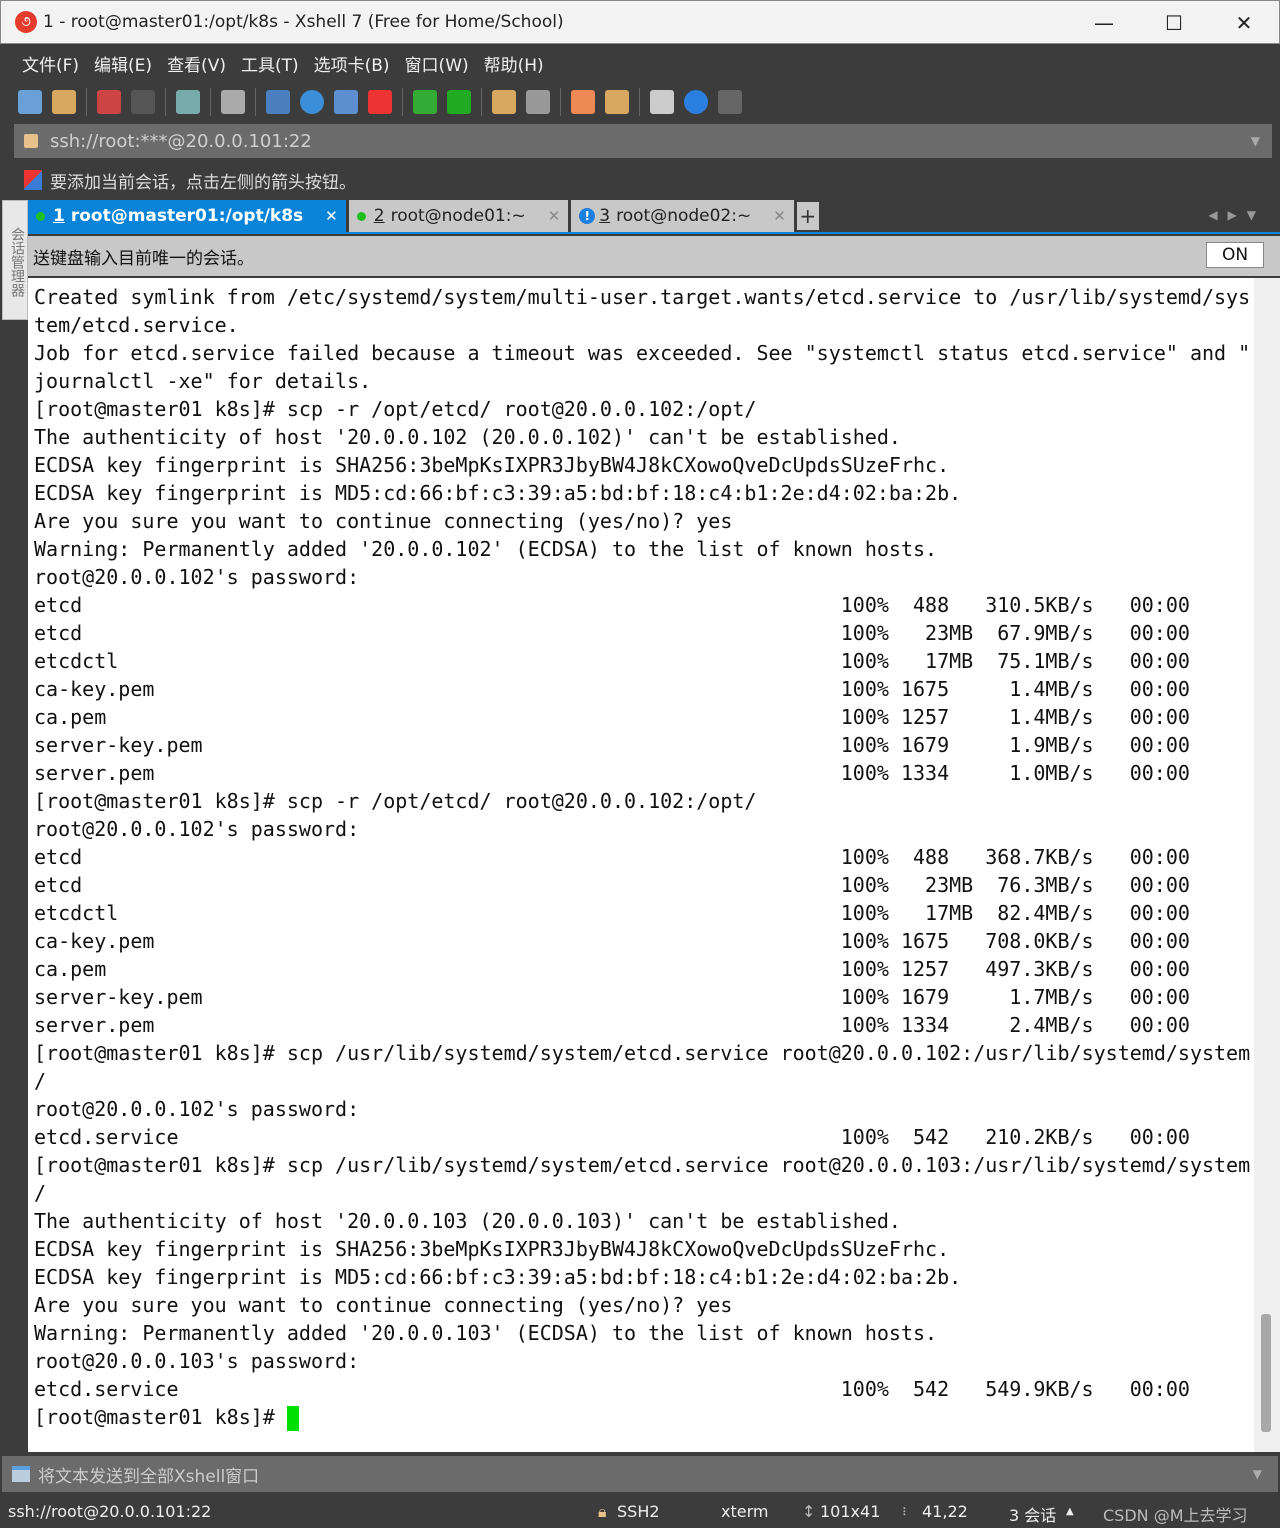  What do you see at coordinates (1015, 689) in the screenshot?
I see `transfer-stats: 100% 1675 1.4MB/s 00:00` at bounding box center [1015, 689].